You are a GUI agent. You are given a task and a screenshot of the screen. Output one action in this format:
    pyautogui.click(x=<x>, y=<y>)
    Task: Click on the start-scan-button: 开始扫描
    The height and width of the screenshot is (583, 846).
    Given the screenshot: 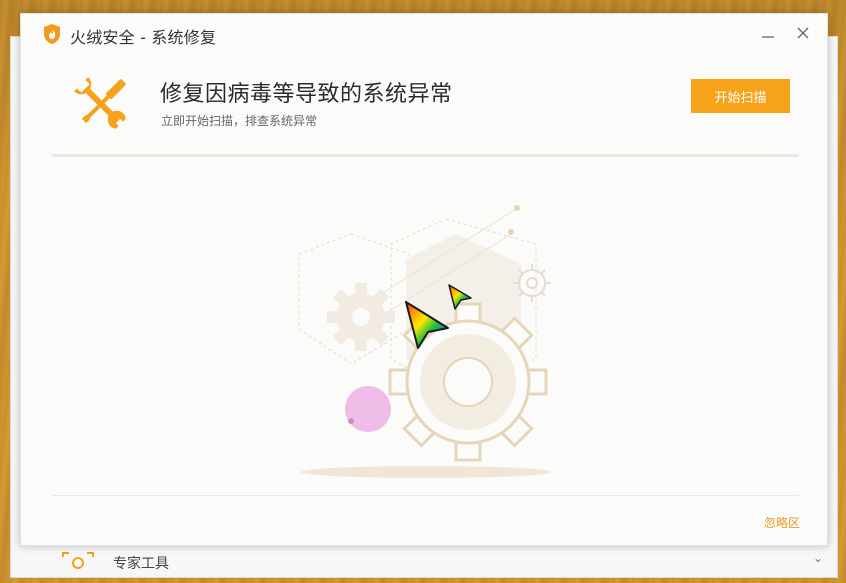 What is the action you would take?
    pyautogui.click(x=740, y=96)
    